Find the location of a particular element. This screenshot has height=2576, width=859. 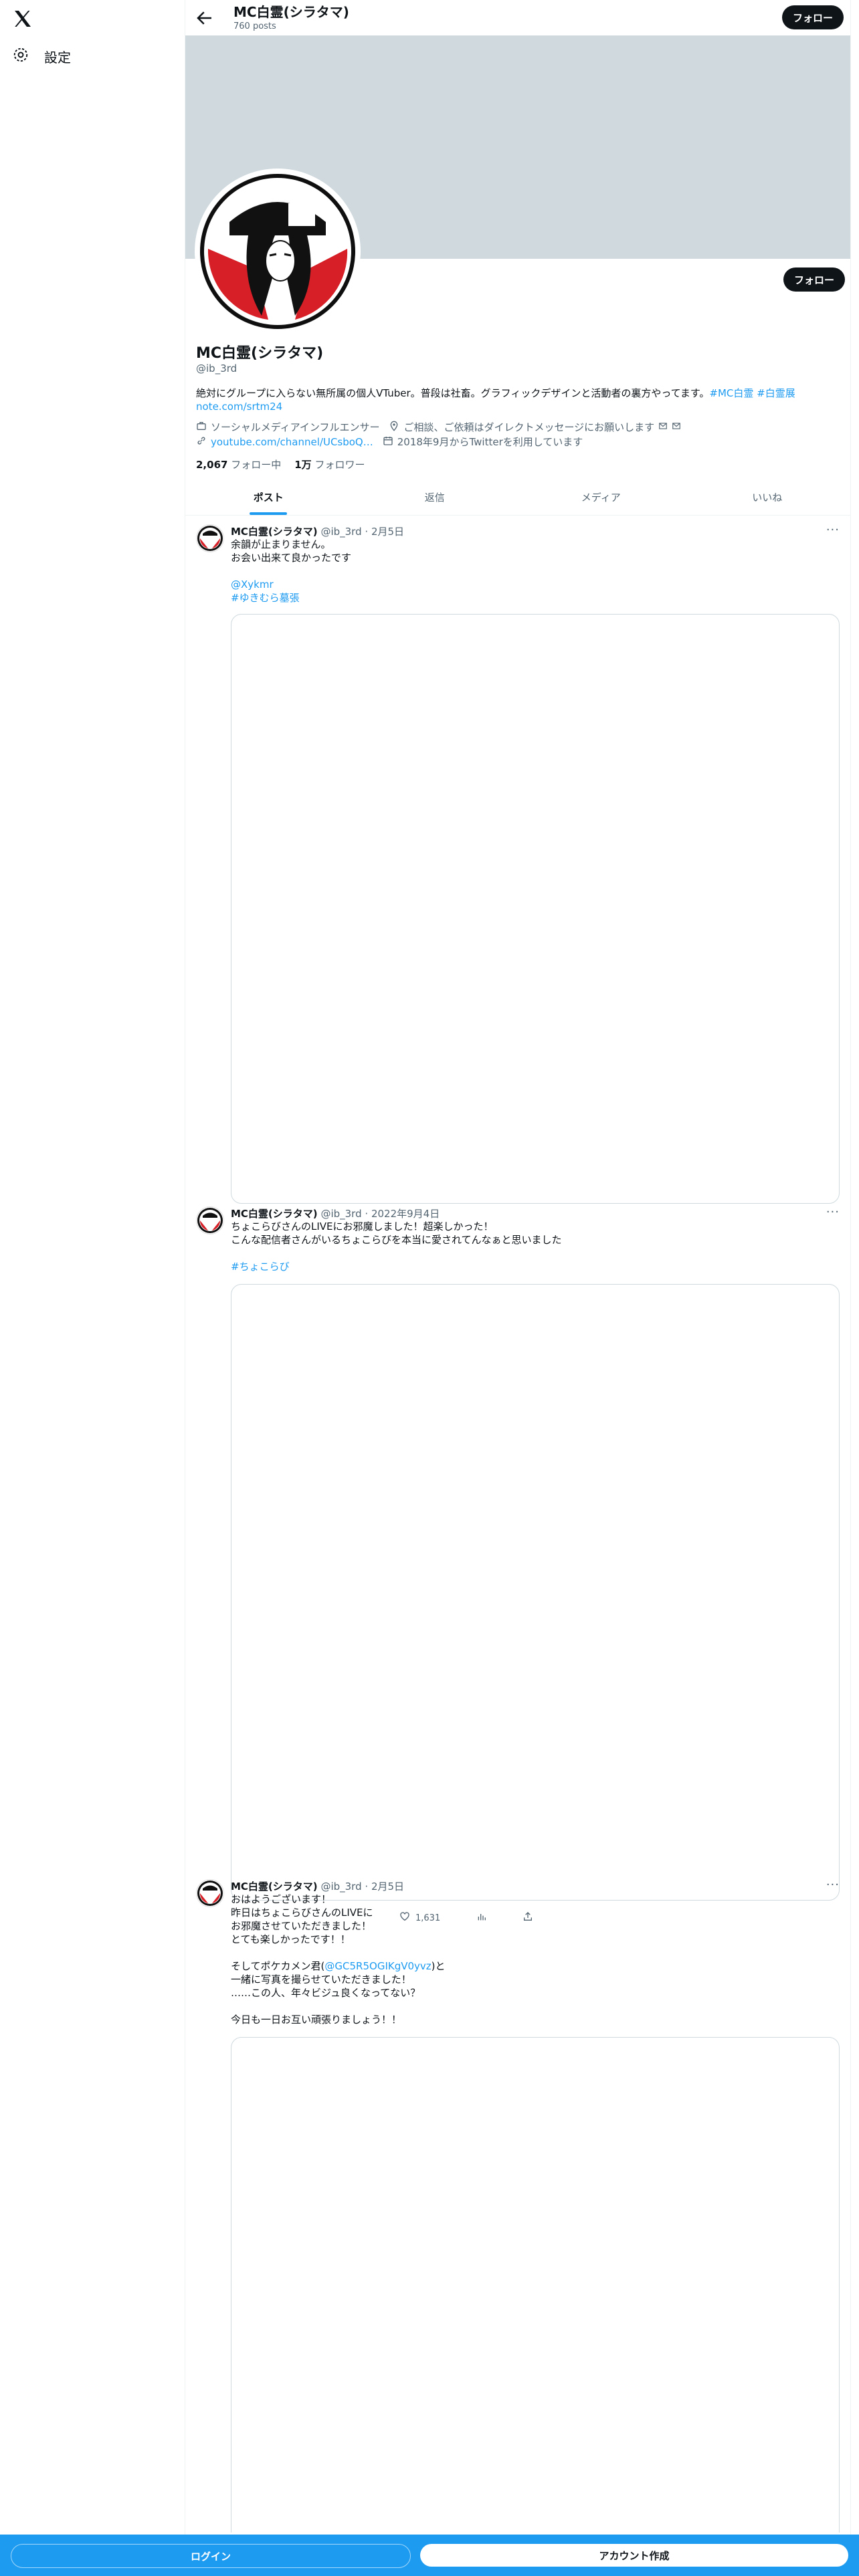

heart-icon is located at coordinates (405, 1918).